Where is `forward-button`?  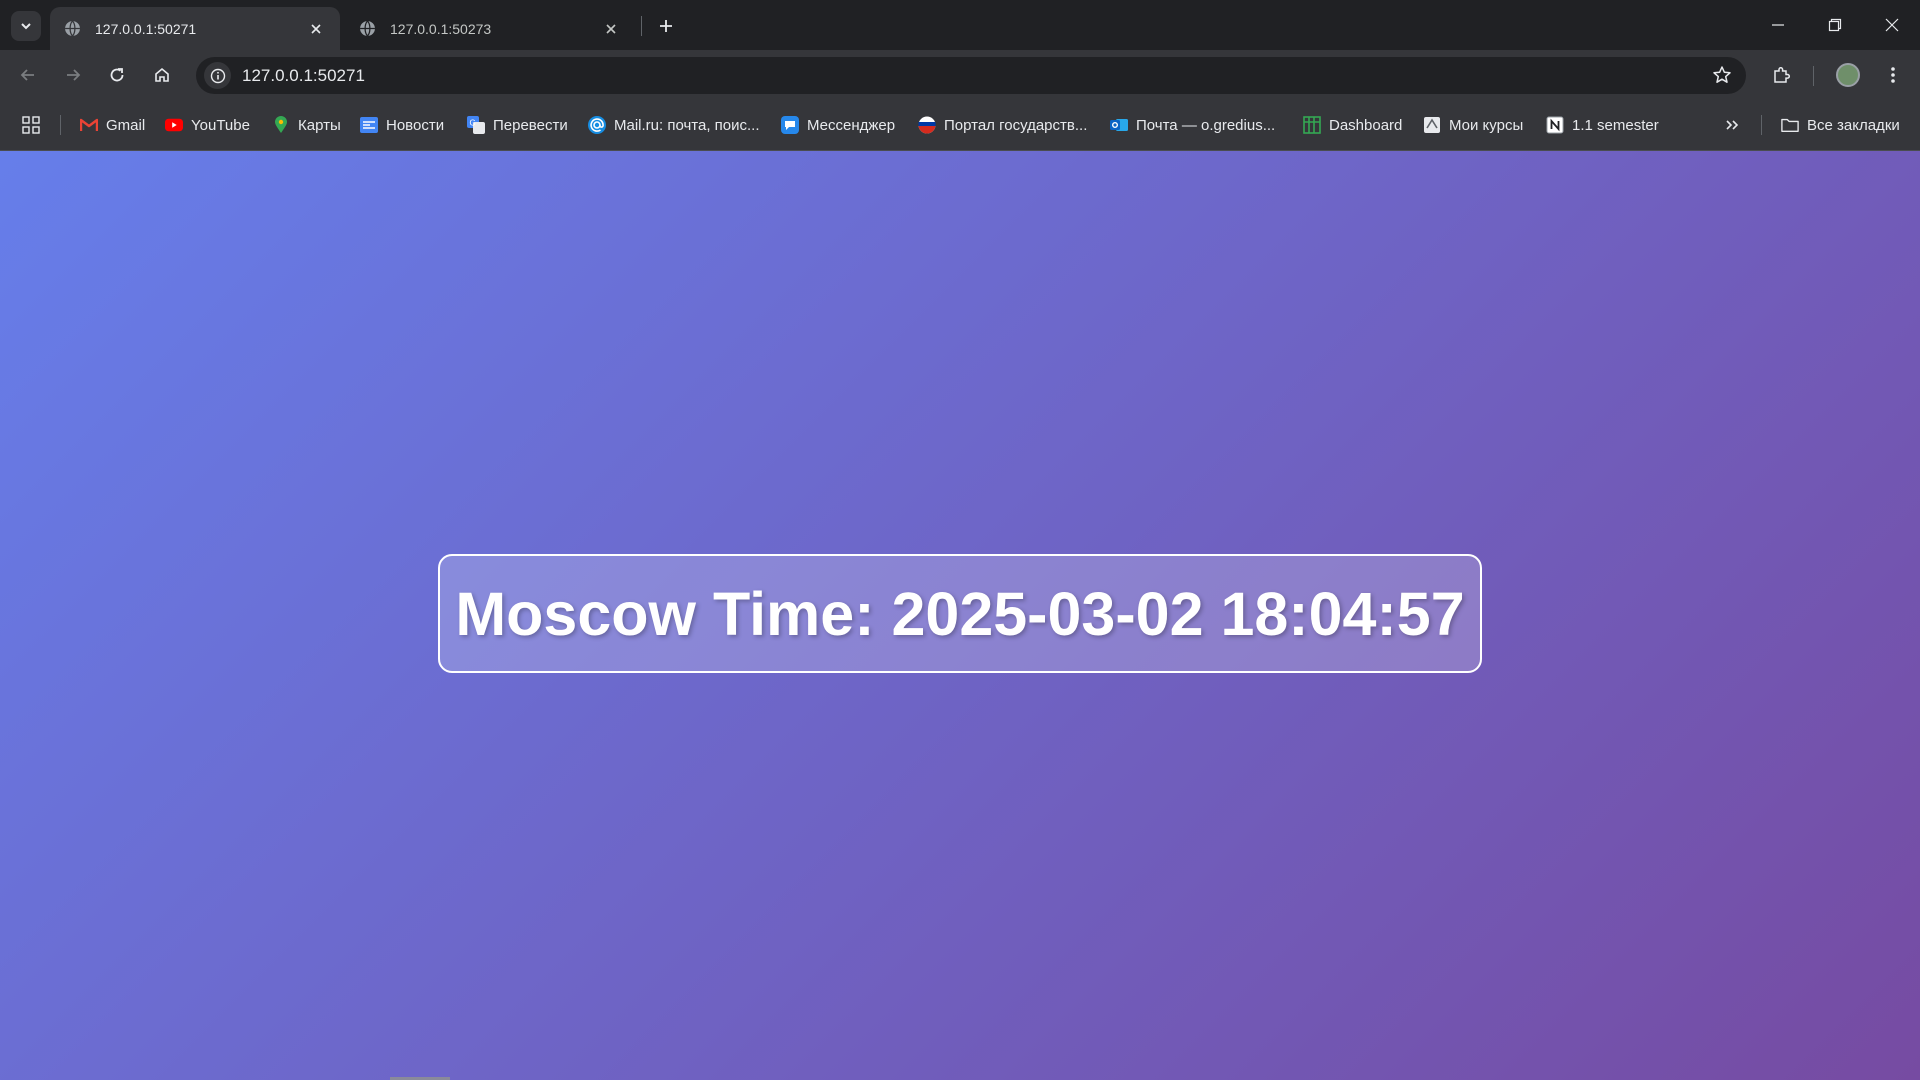
forward-button is located at coordinates (73, 75).